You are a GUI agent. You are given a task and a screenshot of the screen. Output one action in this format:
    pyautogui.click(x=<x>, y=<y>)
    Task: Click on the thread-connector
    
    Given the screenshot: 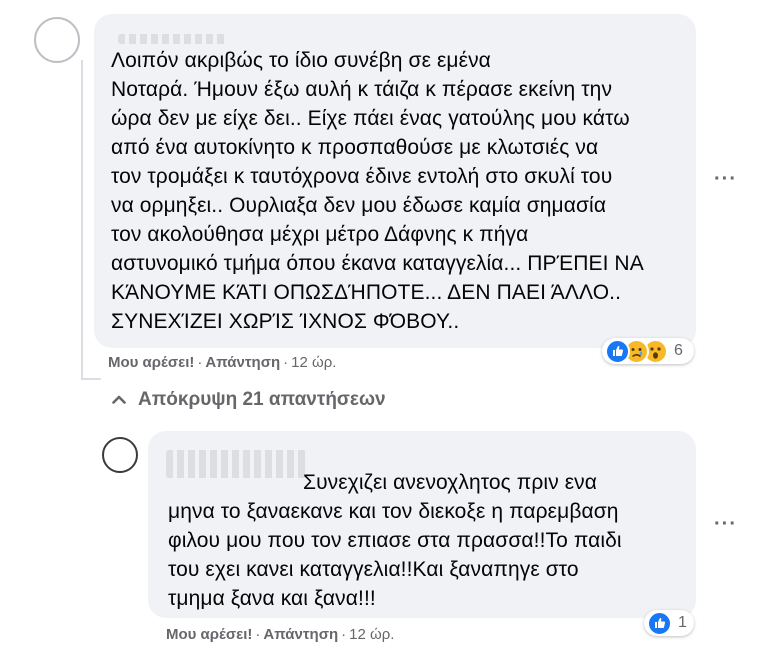 What is the action you would take?
    pyautogui.click(x=91, y=379)
    